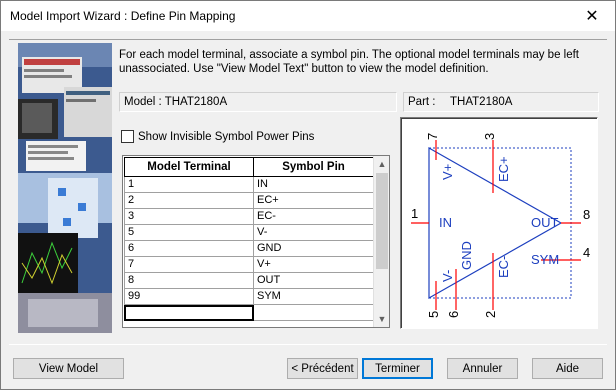 The image size is (616, 390). Describe the element at coordinates (382, 221) in the screenshot. I see `scrollbar-thumb` at that location.